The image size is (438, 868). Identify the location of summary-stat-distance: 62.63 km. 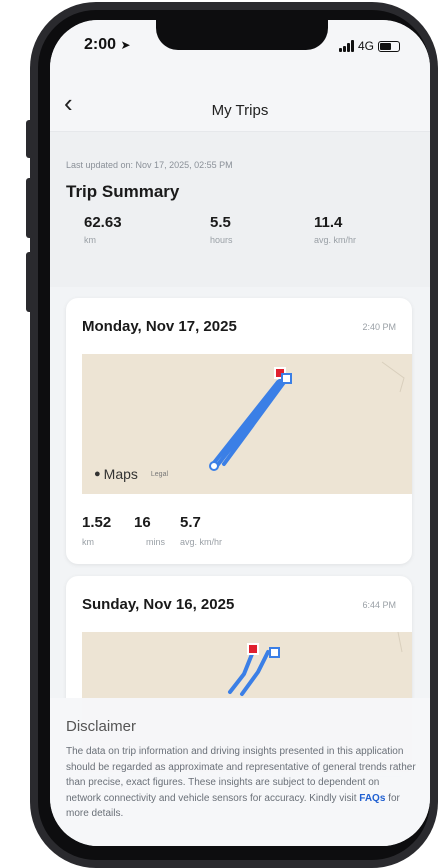
(103, 229).